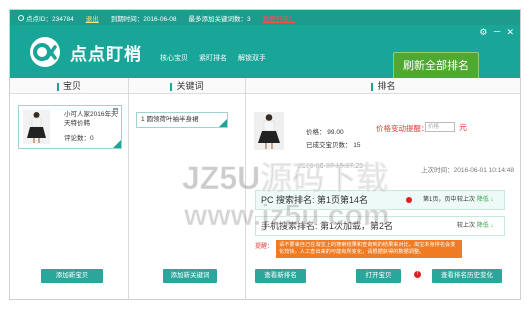 The width and height of the screenshot is (531, 310). I want to click on price-alert-label: 价格变动提醒：, so click(402, 128).